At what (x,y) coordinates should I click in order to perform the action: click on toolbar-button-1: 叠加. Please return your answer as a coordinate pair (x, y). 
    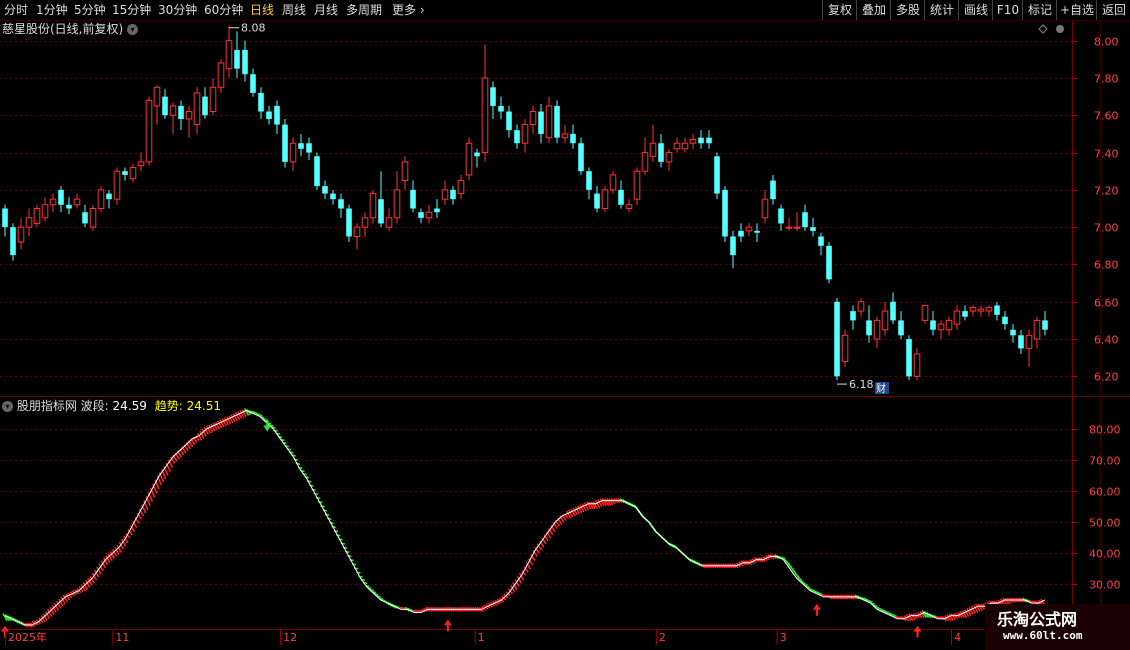
    Looking at the image, I should click on (873, 10).